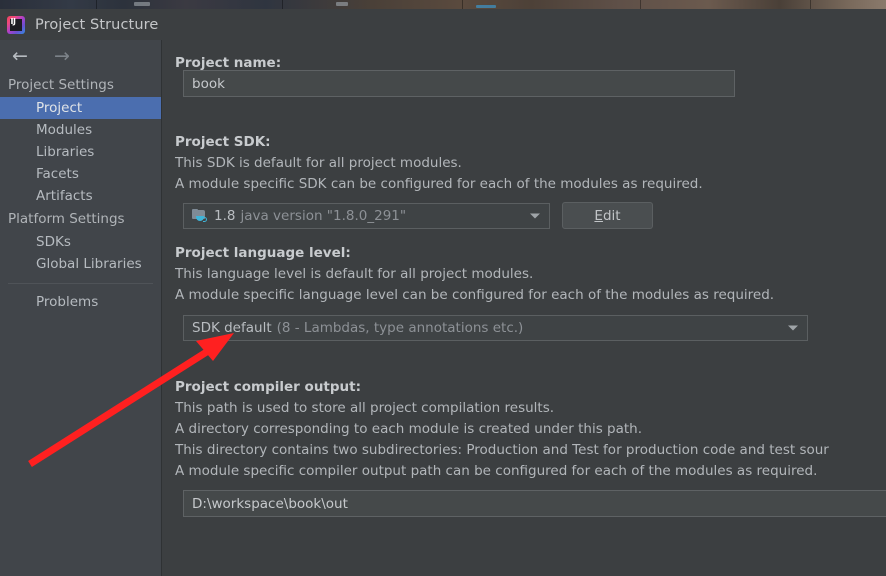 The width and height of the screenshot is (886, 576). What do you see at coordinates (16, 24) in the screenshot?
I see `intellij-idea-logo-icon: IJ` at bounding box center [16, 24].